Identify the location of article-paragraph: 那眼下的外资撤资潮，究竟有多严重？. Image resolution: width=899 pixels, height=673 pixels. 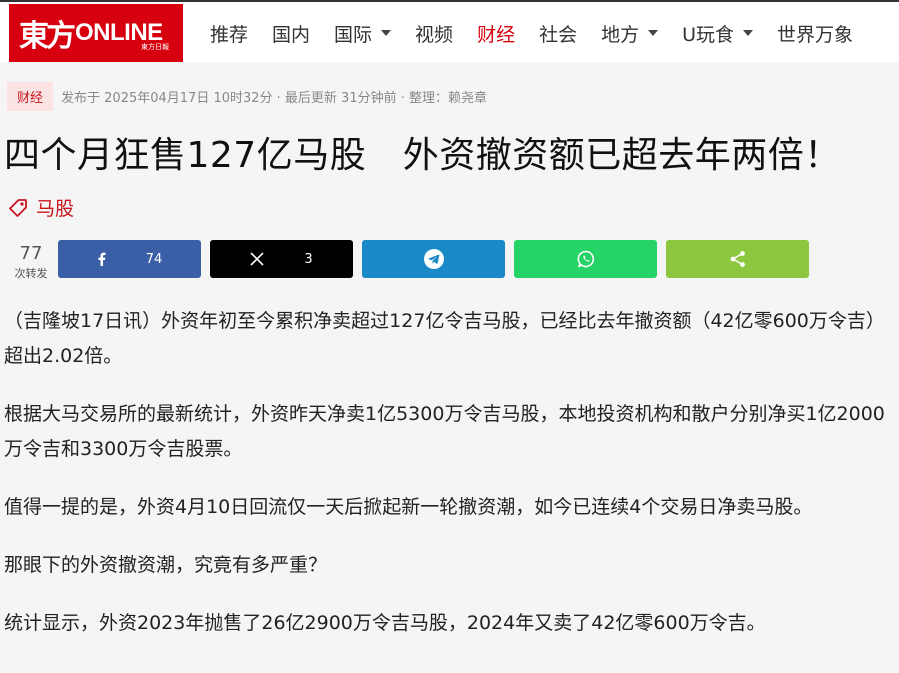
(166, 565).